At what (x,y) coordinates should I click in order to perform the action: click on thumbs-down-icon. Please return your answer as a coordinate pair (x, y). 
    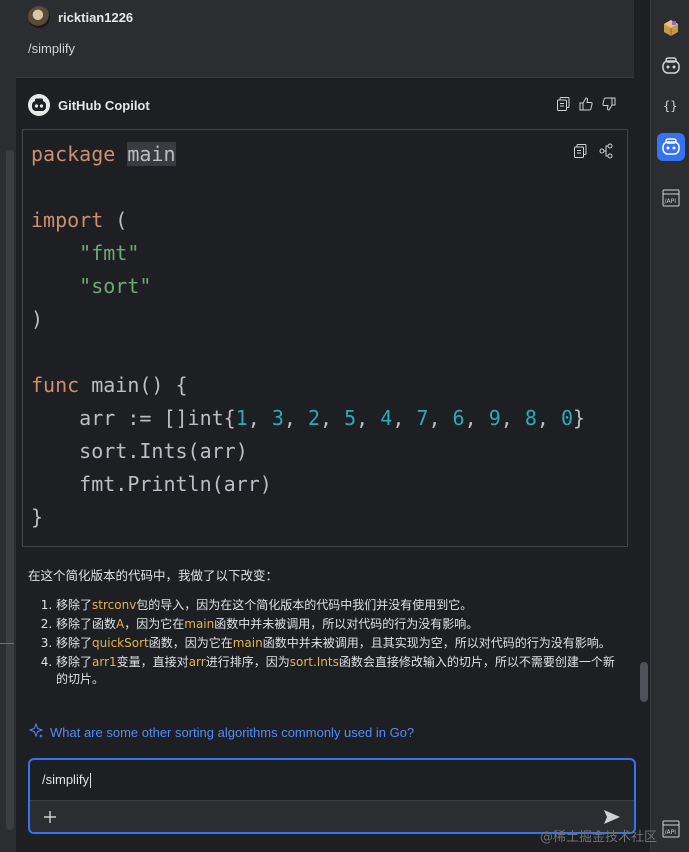
    Looking at the image, I should click on (609, 104).